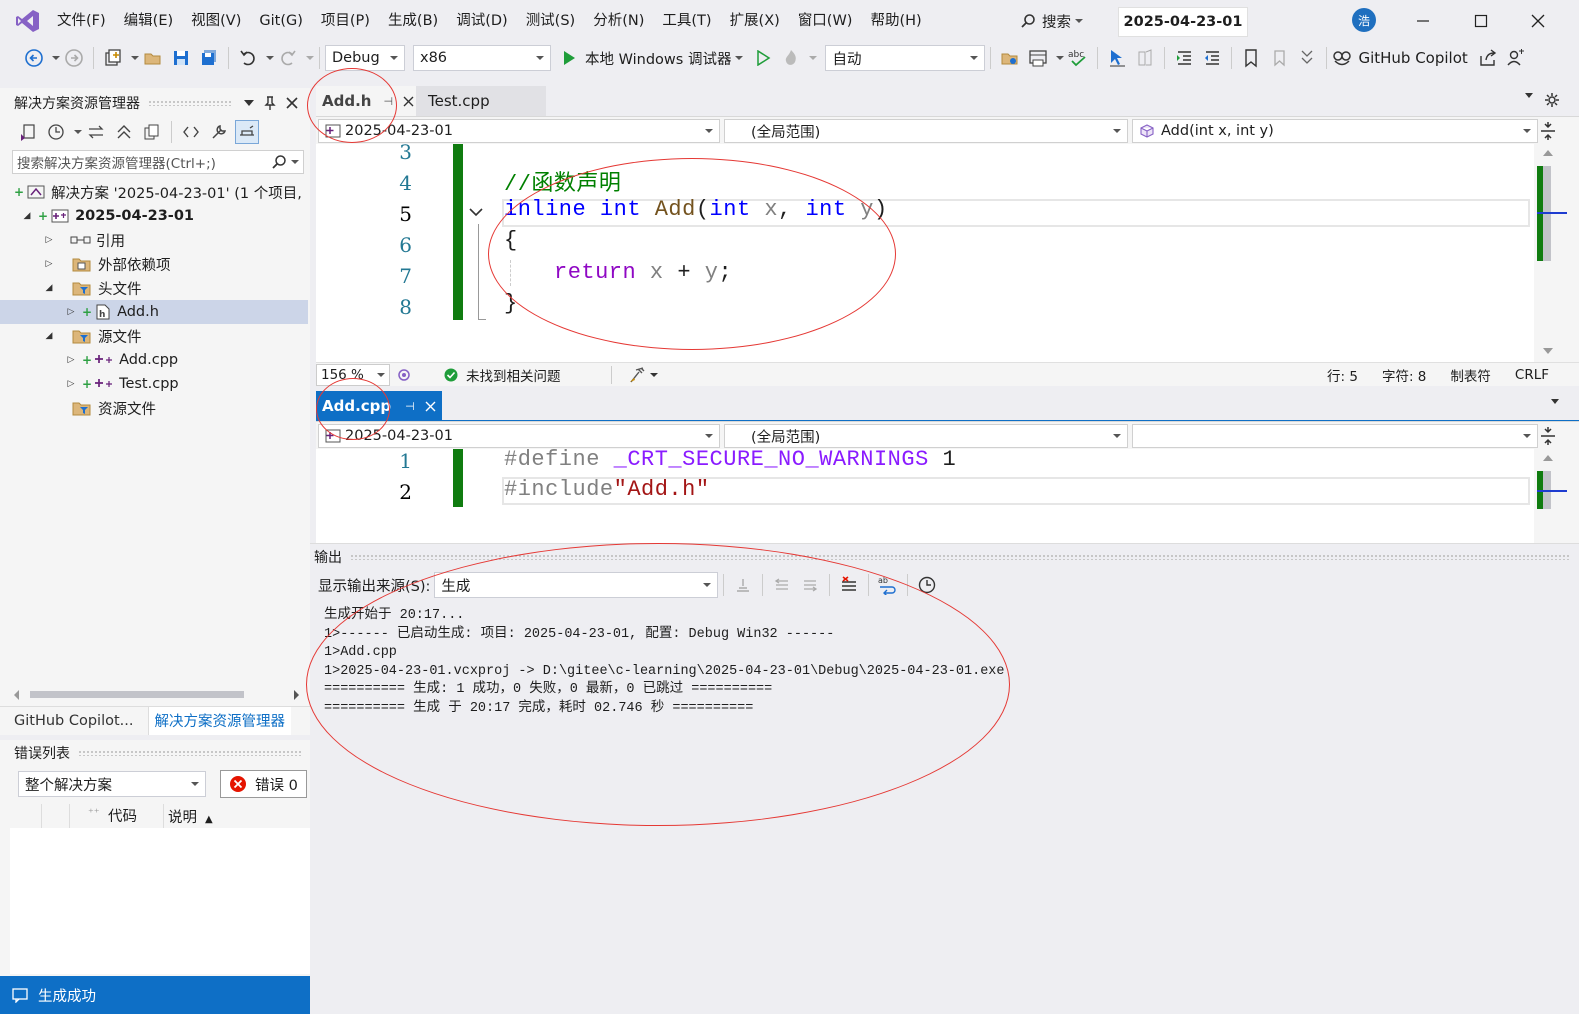 The width and height of the screenshot is (1579, 1014). Describe the element at coordinates (379, 406) in the screenshot. I see `tab-add-cpp: Add.cpp ⊣` at that location.